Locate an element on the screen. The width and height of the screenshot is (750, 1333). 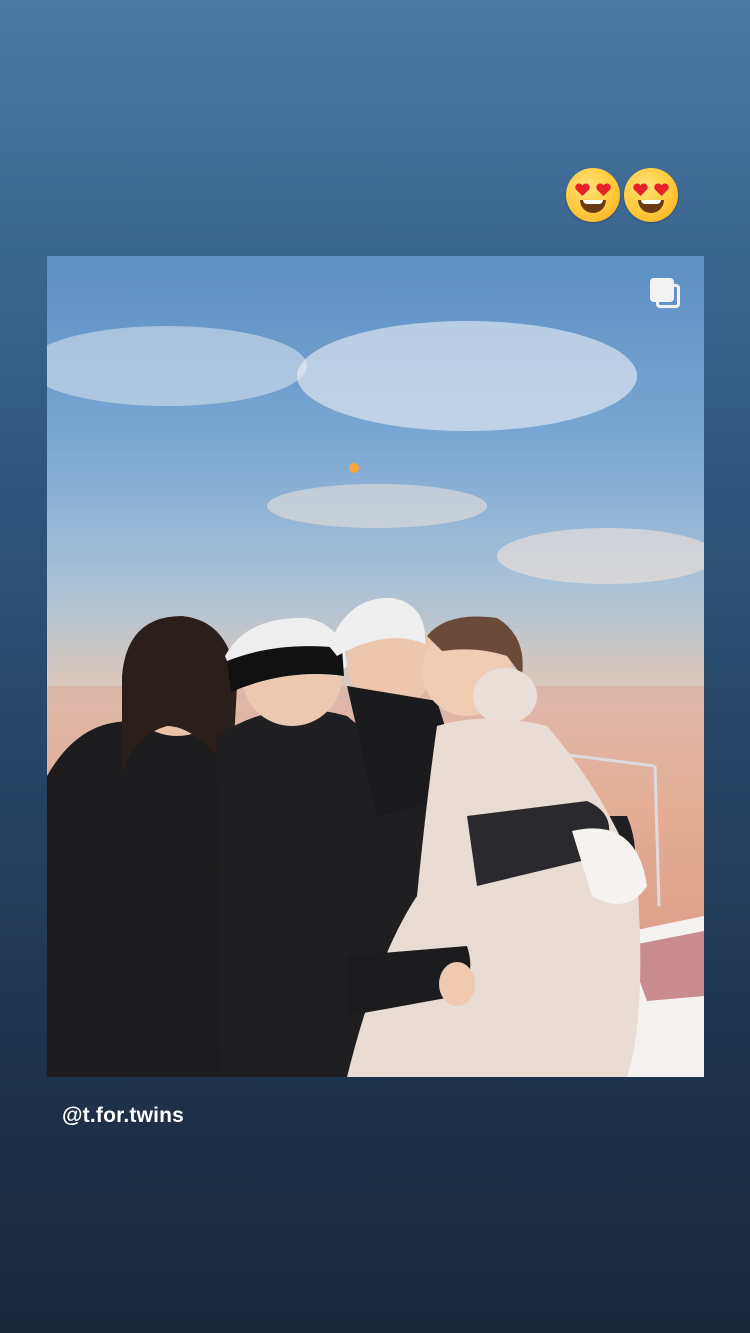
emoji-sticker is located at coordinates (622, 195).